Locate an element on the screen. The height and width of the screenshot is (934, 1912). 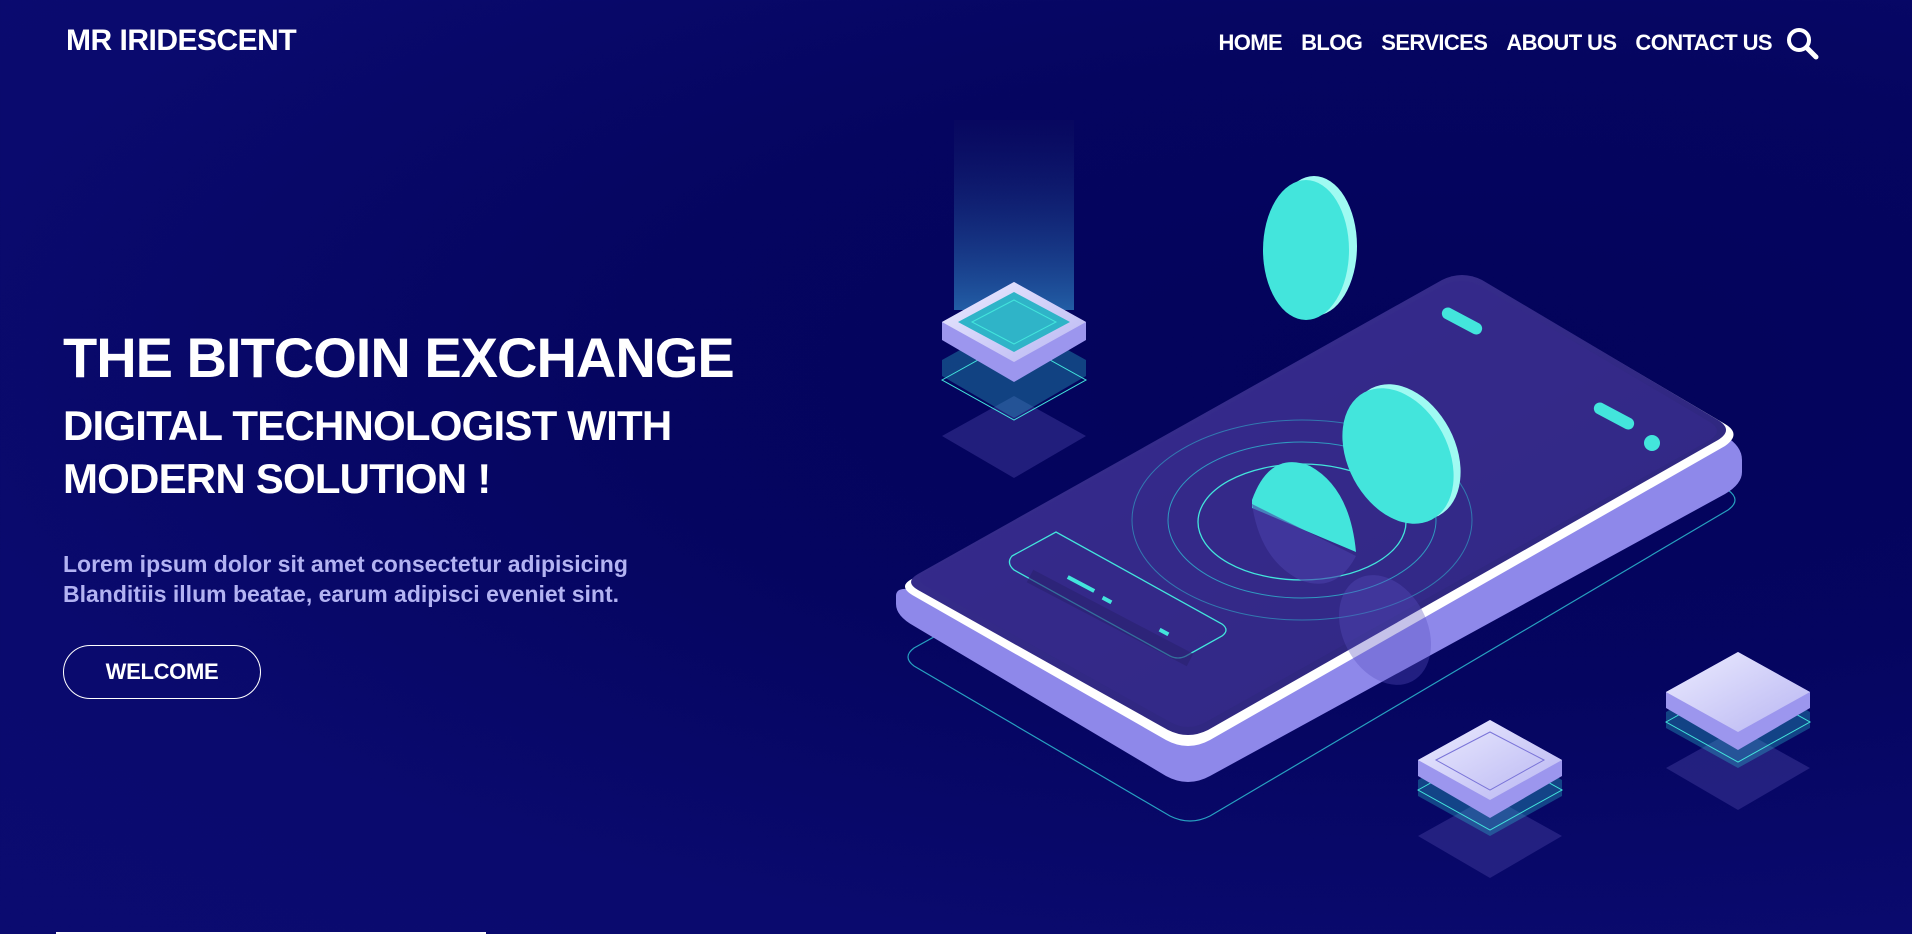
nav-home: HOME is located at coordinates (1250, 43).